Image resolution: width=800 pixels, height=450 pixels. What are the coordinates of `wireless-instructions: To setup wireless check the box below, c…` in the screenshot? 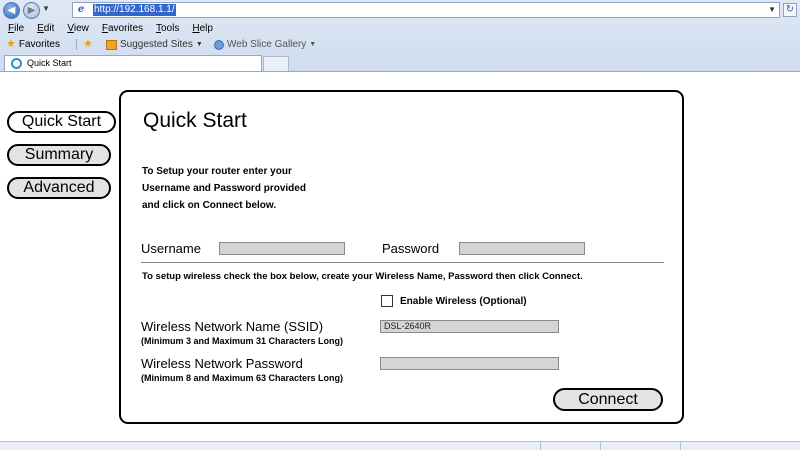 It's located at (362, 276).